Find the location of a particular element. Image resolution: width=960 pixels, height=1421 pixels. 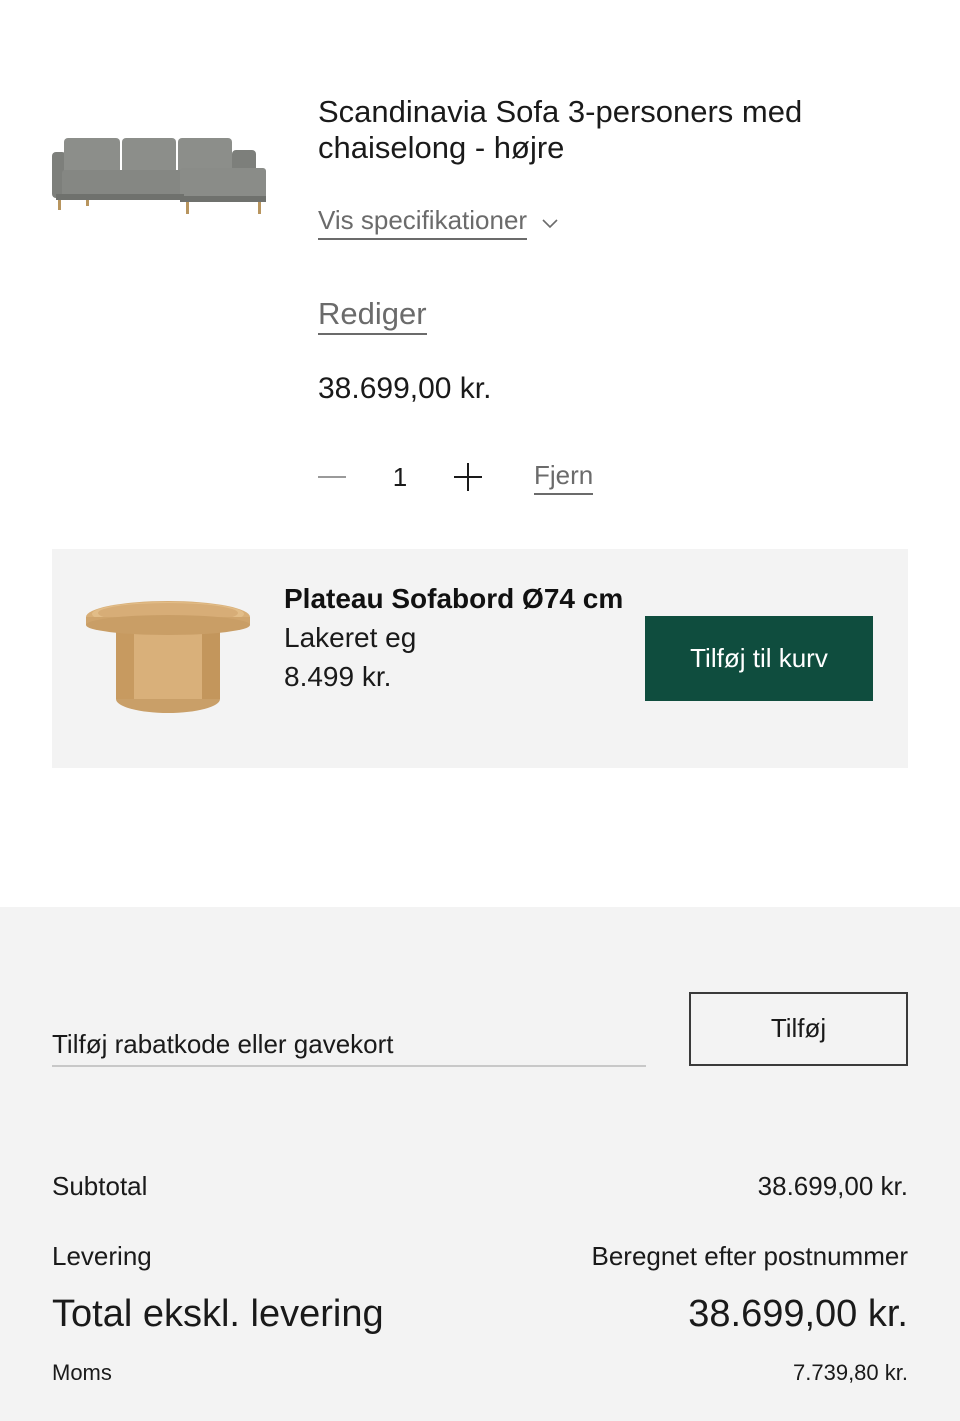

chevron-down-icon is located at coordinates (550, 223).